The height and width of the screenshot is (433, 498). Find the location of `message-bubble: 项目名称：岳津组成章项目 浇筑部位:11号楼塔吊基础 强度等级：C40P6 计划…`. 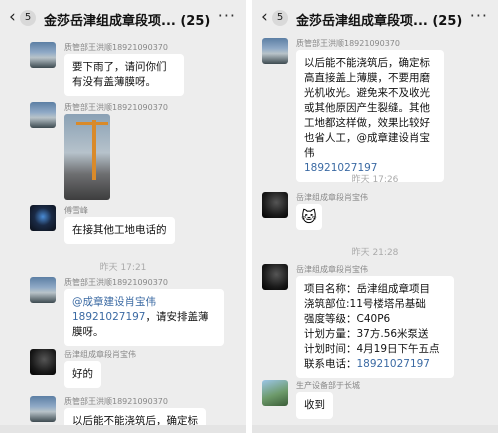

message-bubble: 项目名称：岳津组成章项目 浇筑部位:11号楼塔吊基础 强度等级：C40P6 计划… is located at coordinates (375, 327).